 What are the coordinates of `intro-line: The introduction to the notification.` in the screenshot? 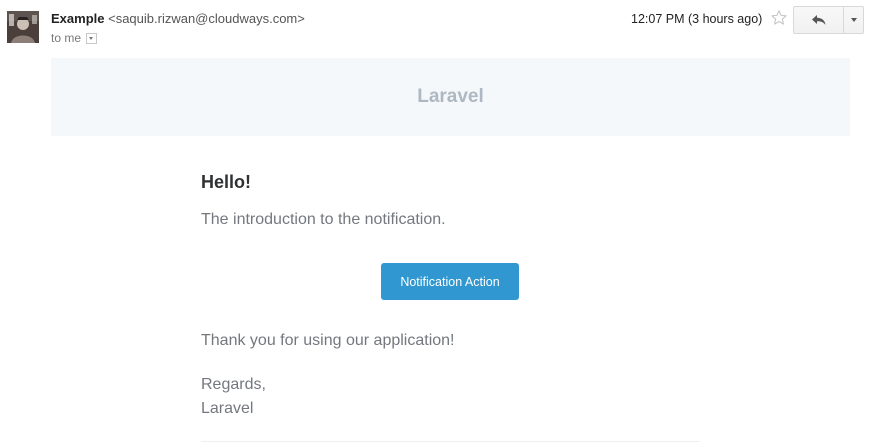 It's located at (323, 219).